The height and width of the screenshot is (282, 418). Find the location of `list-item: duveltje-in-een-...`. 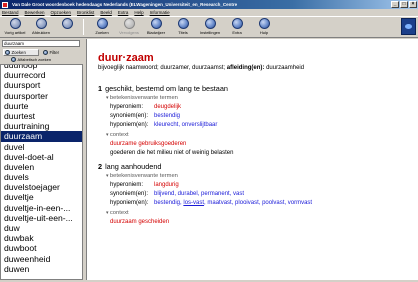

list-item: duveltje-in-een-... is located at coordinates (41, 208).